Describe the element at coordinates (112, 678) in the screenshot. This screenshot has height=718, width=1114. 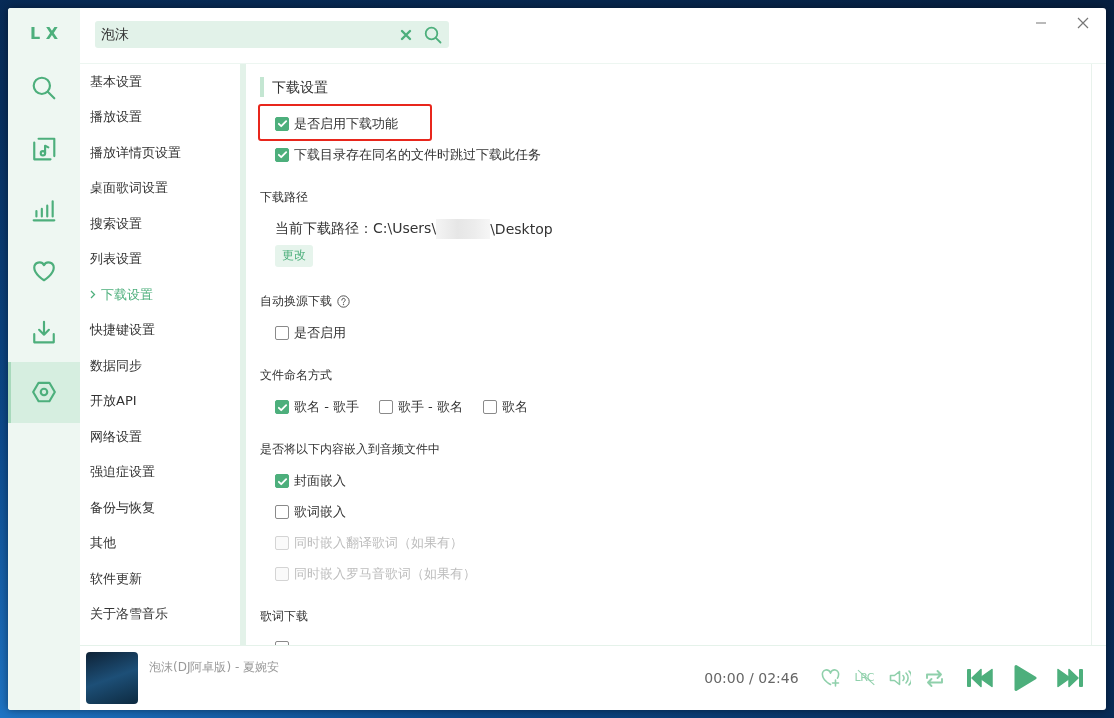
I see `album-cover-placeholder` at that location.